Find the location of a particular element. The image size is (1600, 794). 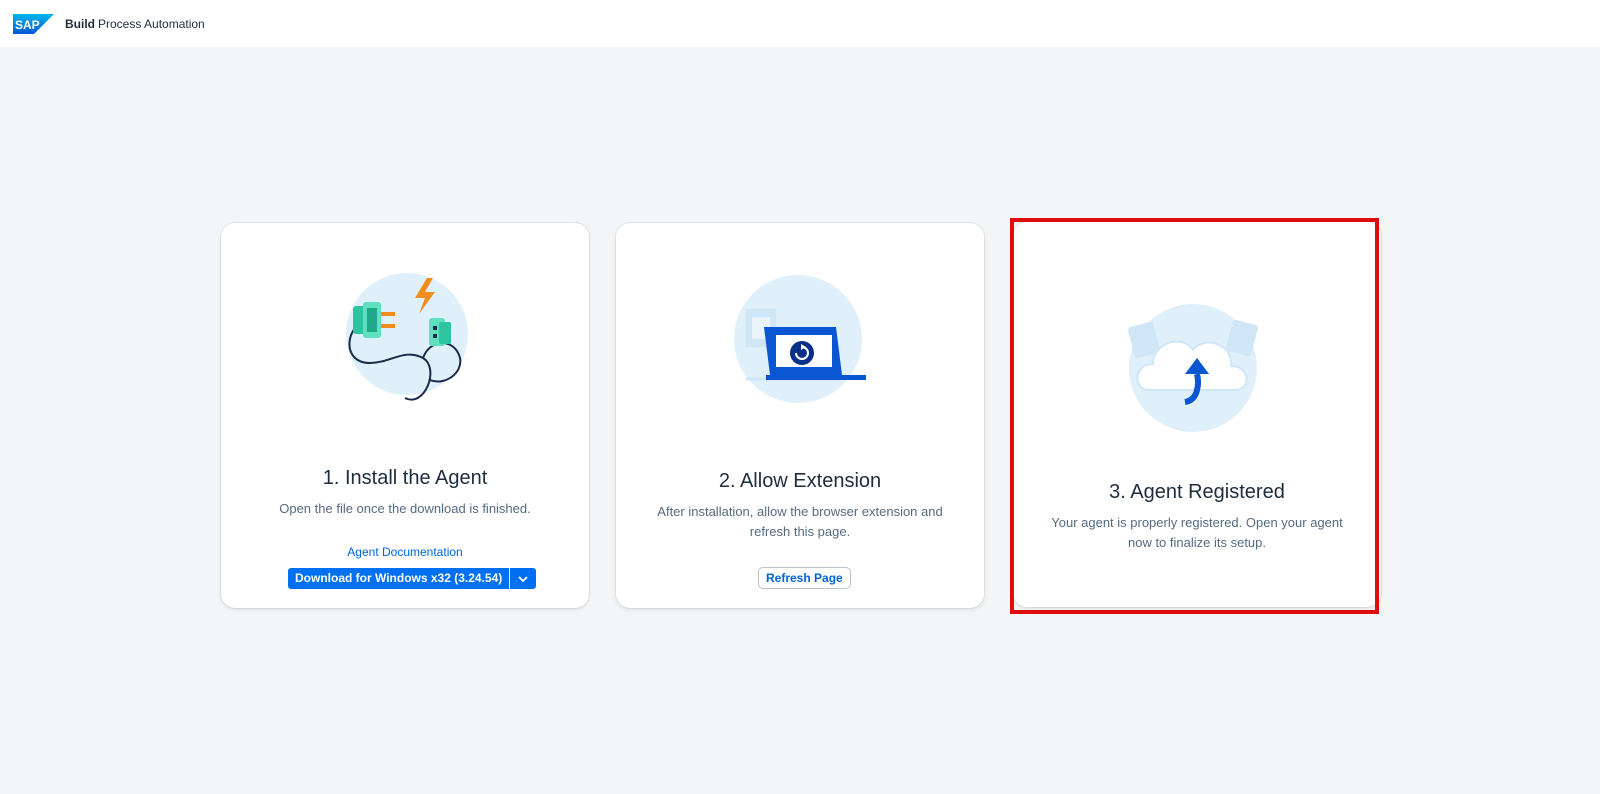

sap-logo: SAP is located at coordinates (33, 23).